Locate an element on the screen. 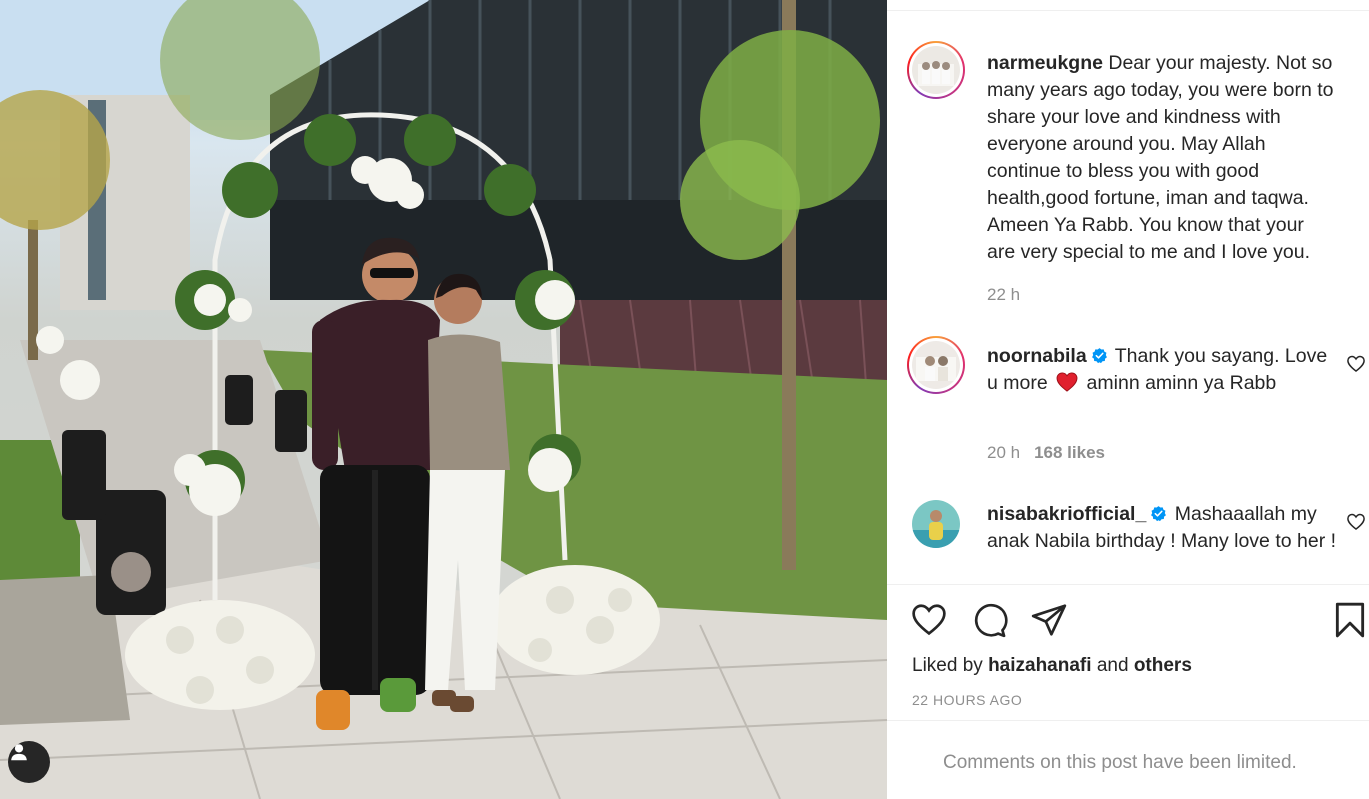 The height and width of the screenshot is (799, 1369). heart-icon is located at coordinates (929, 620).